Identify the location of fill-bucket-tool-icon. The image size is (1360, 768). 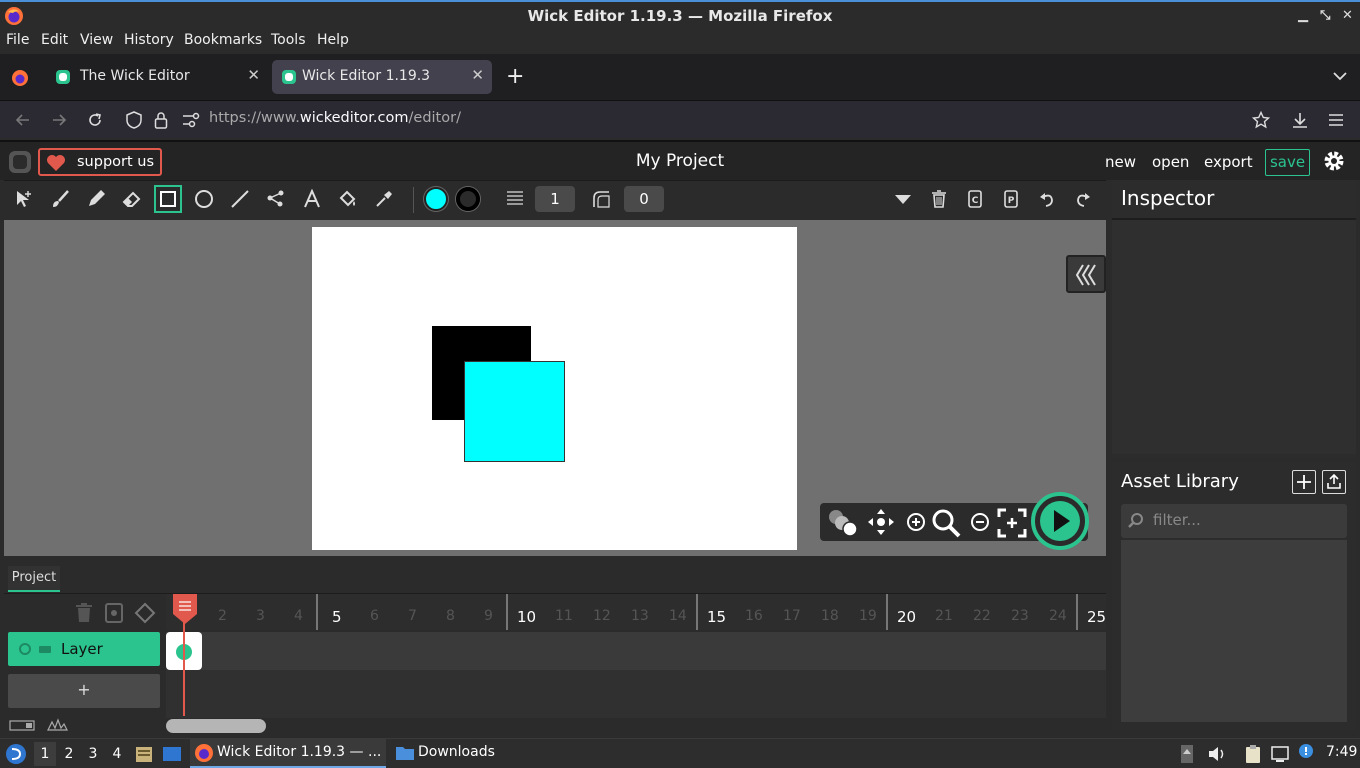
(348, 199).